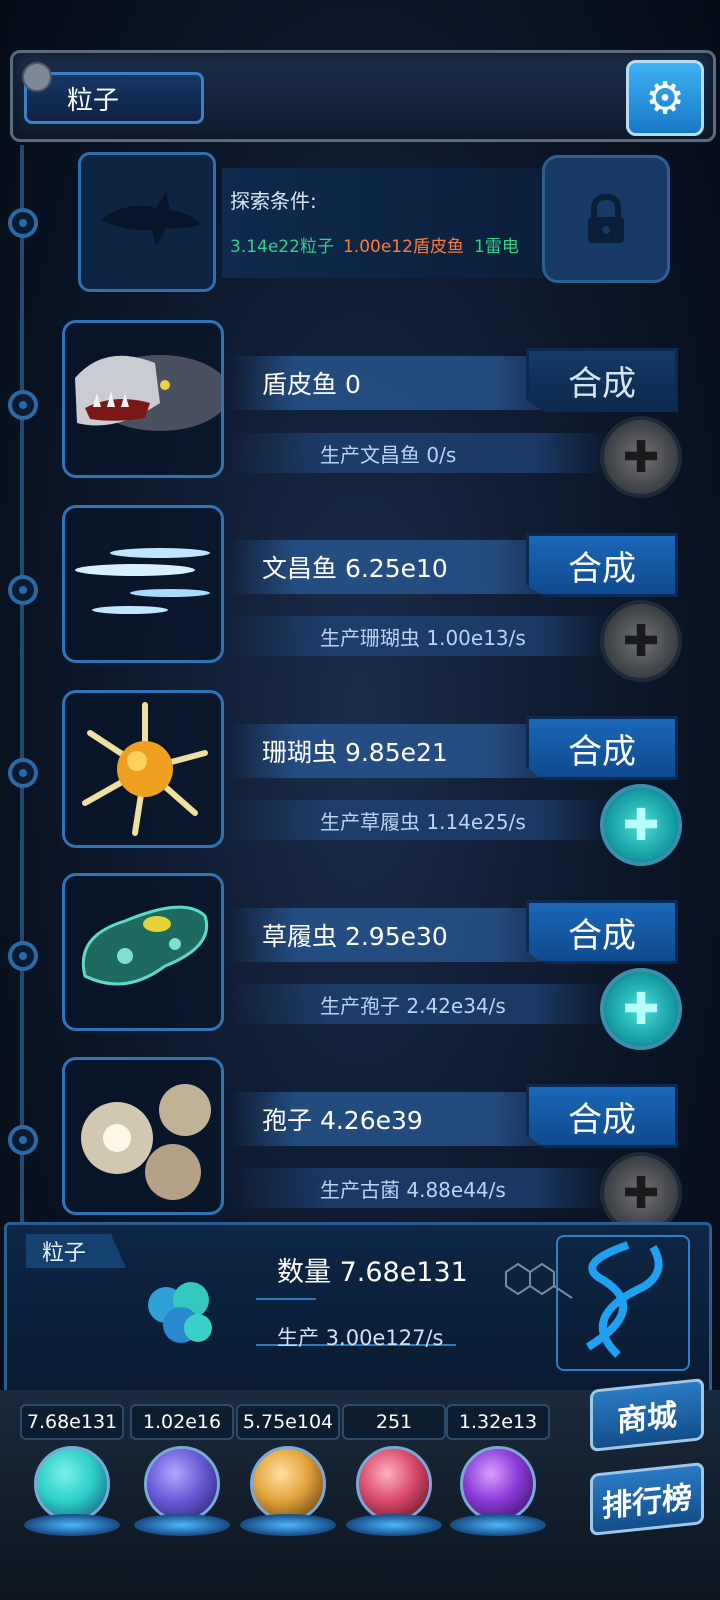 The width and height of the screenshot is (720, 1600). Describe the element at coordinates (420, 820) in the screenshot. I see `creature-production: 生产草履虫 1.14e25/s` at that location.